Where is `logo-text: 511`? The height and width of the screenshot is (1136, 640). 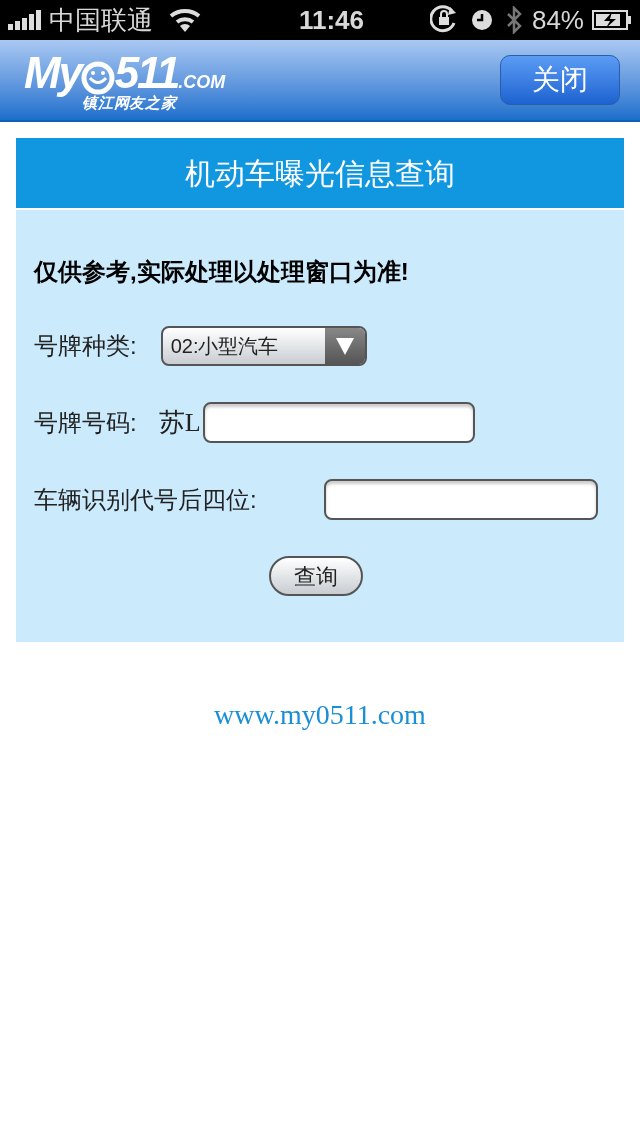 logo-text: 511 is located at coordinates (146, 72).